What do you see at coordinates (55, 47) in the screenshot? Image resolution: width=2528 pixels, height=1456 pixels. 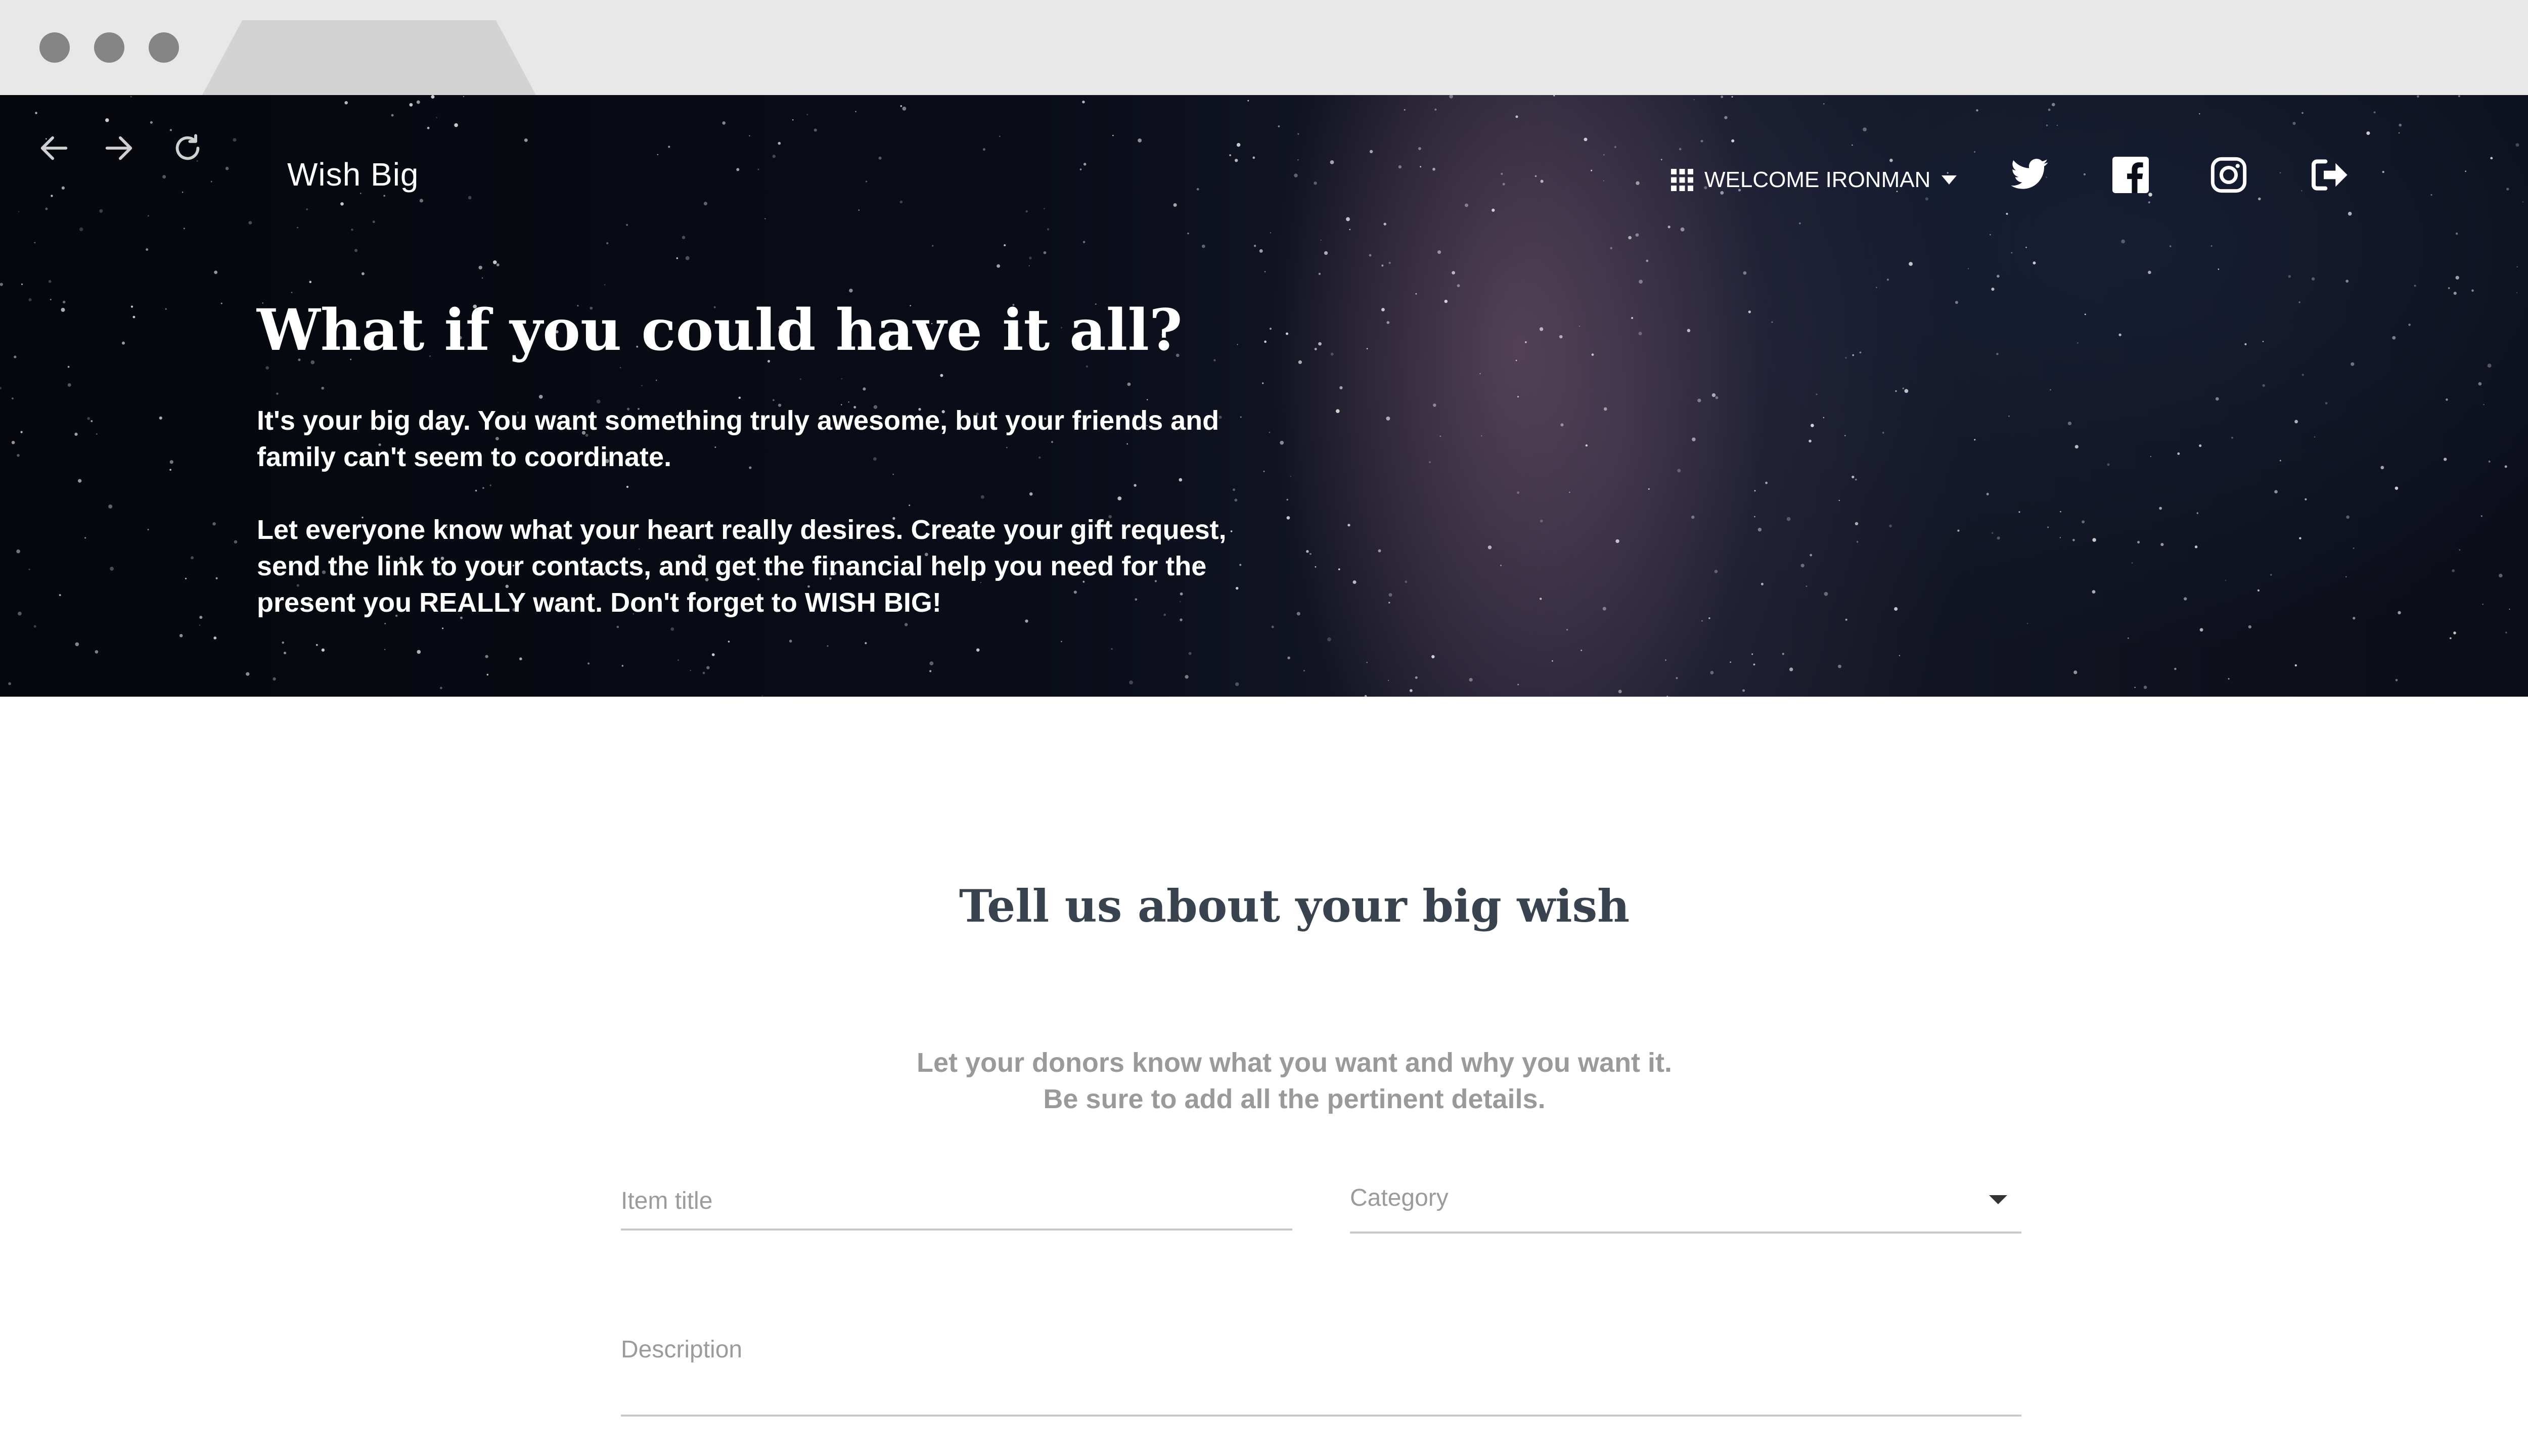 I see `window-close-dot` at bounding box center [55, 47].